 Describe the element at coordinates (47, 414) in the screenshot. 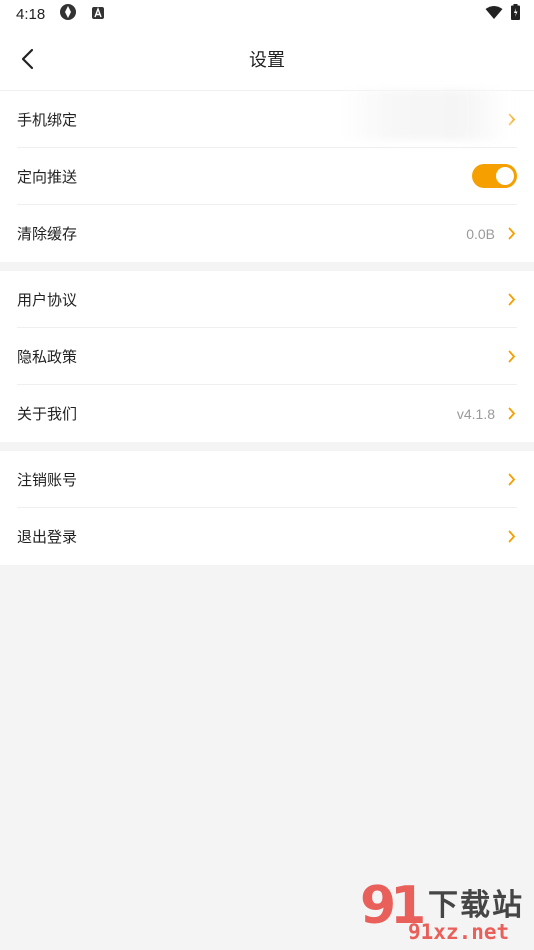

I see `row-label: 关于我们` at that location.